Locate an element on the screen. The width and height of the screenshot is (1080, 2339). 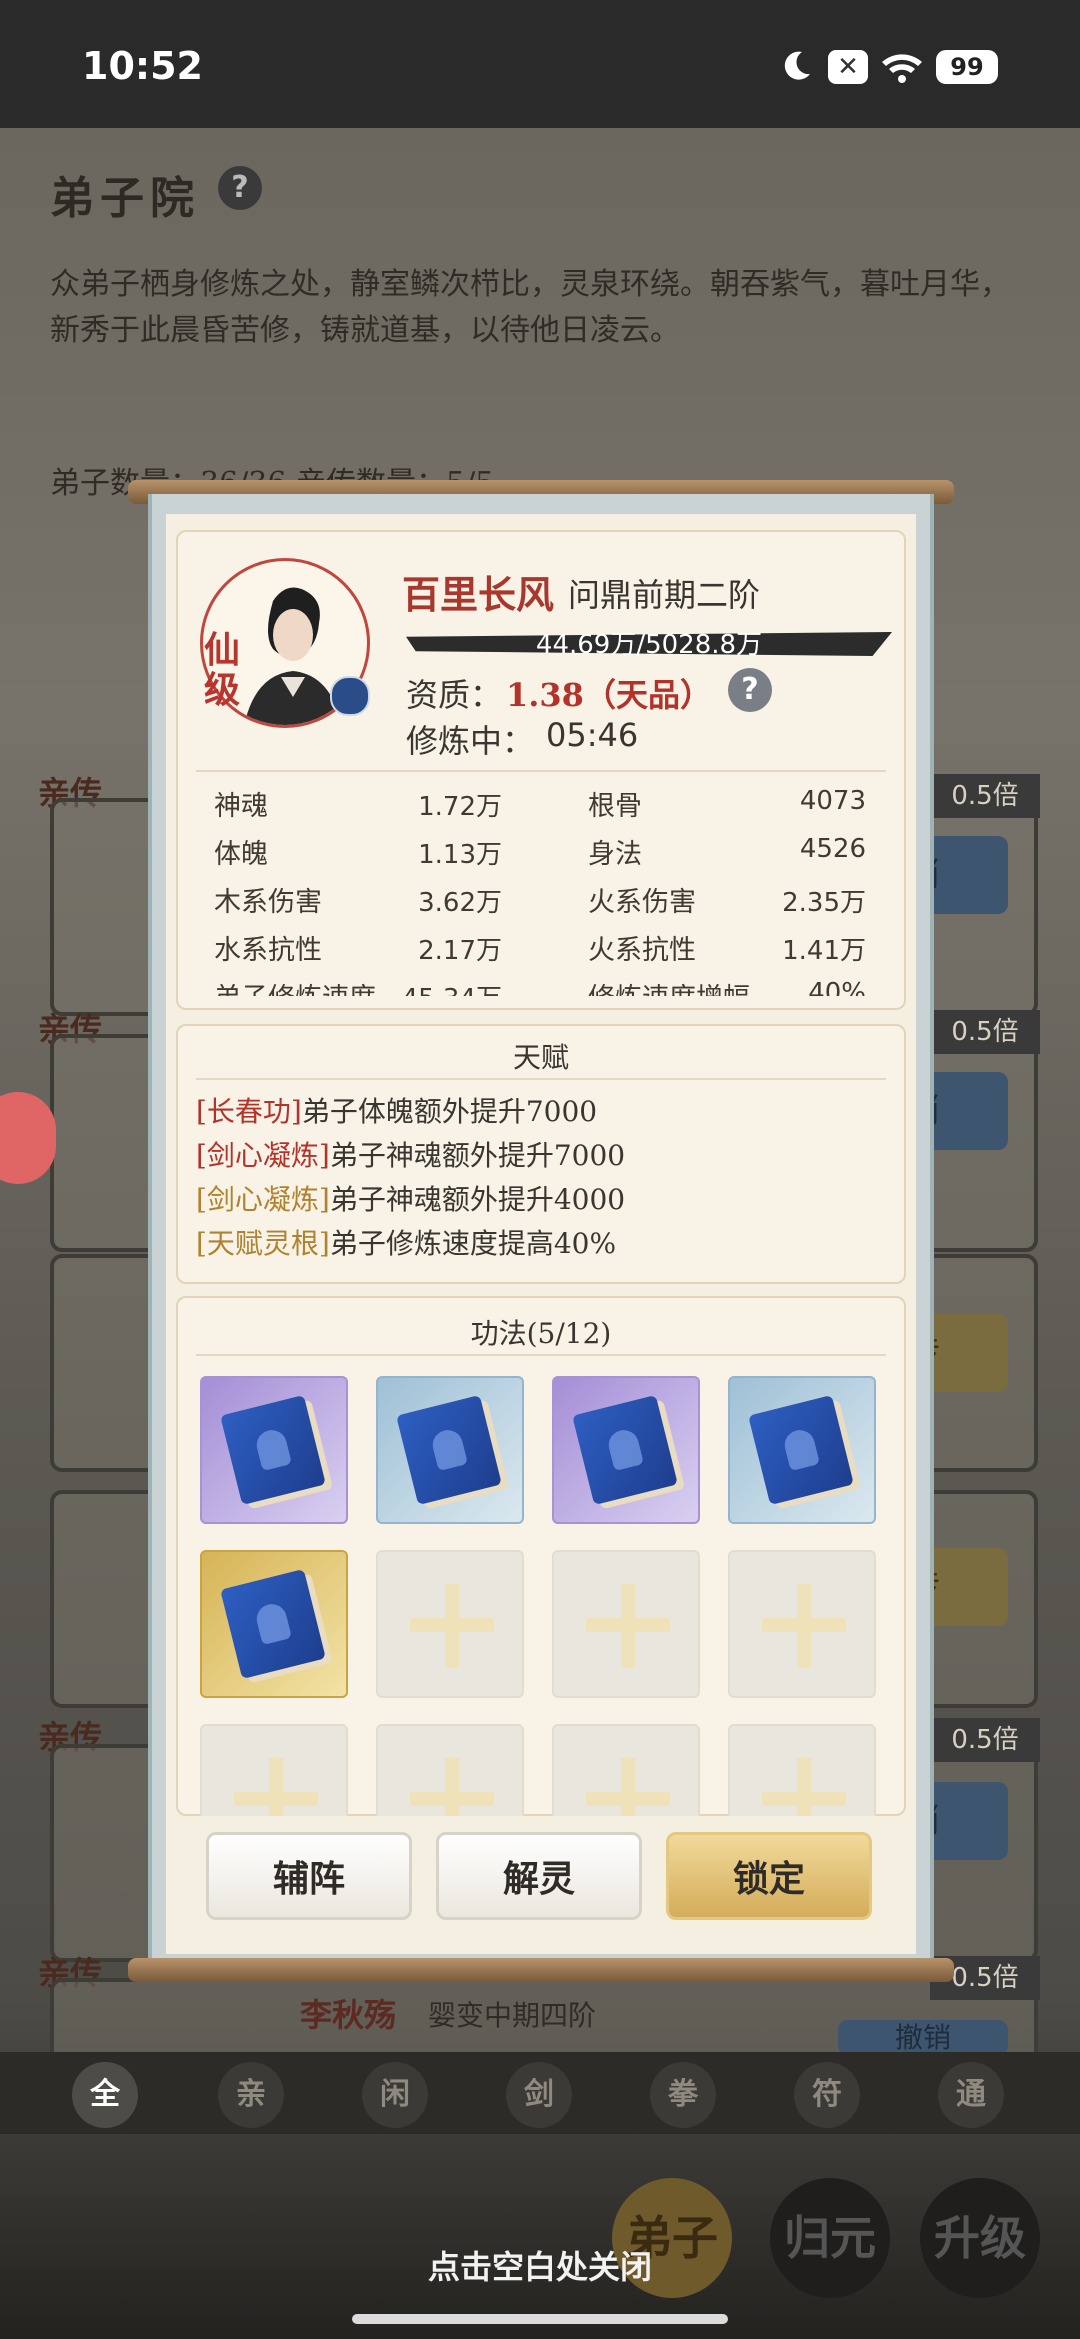
battery-indicator: 99 is located at coordinates (967, 67).